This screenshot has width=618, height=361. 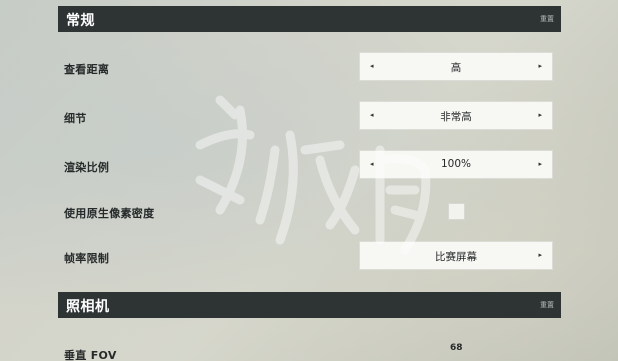 I want to click on reset-button-general: 重置, so click(x=547, y=19).